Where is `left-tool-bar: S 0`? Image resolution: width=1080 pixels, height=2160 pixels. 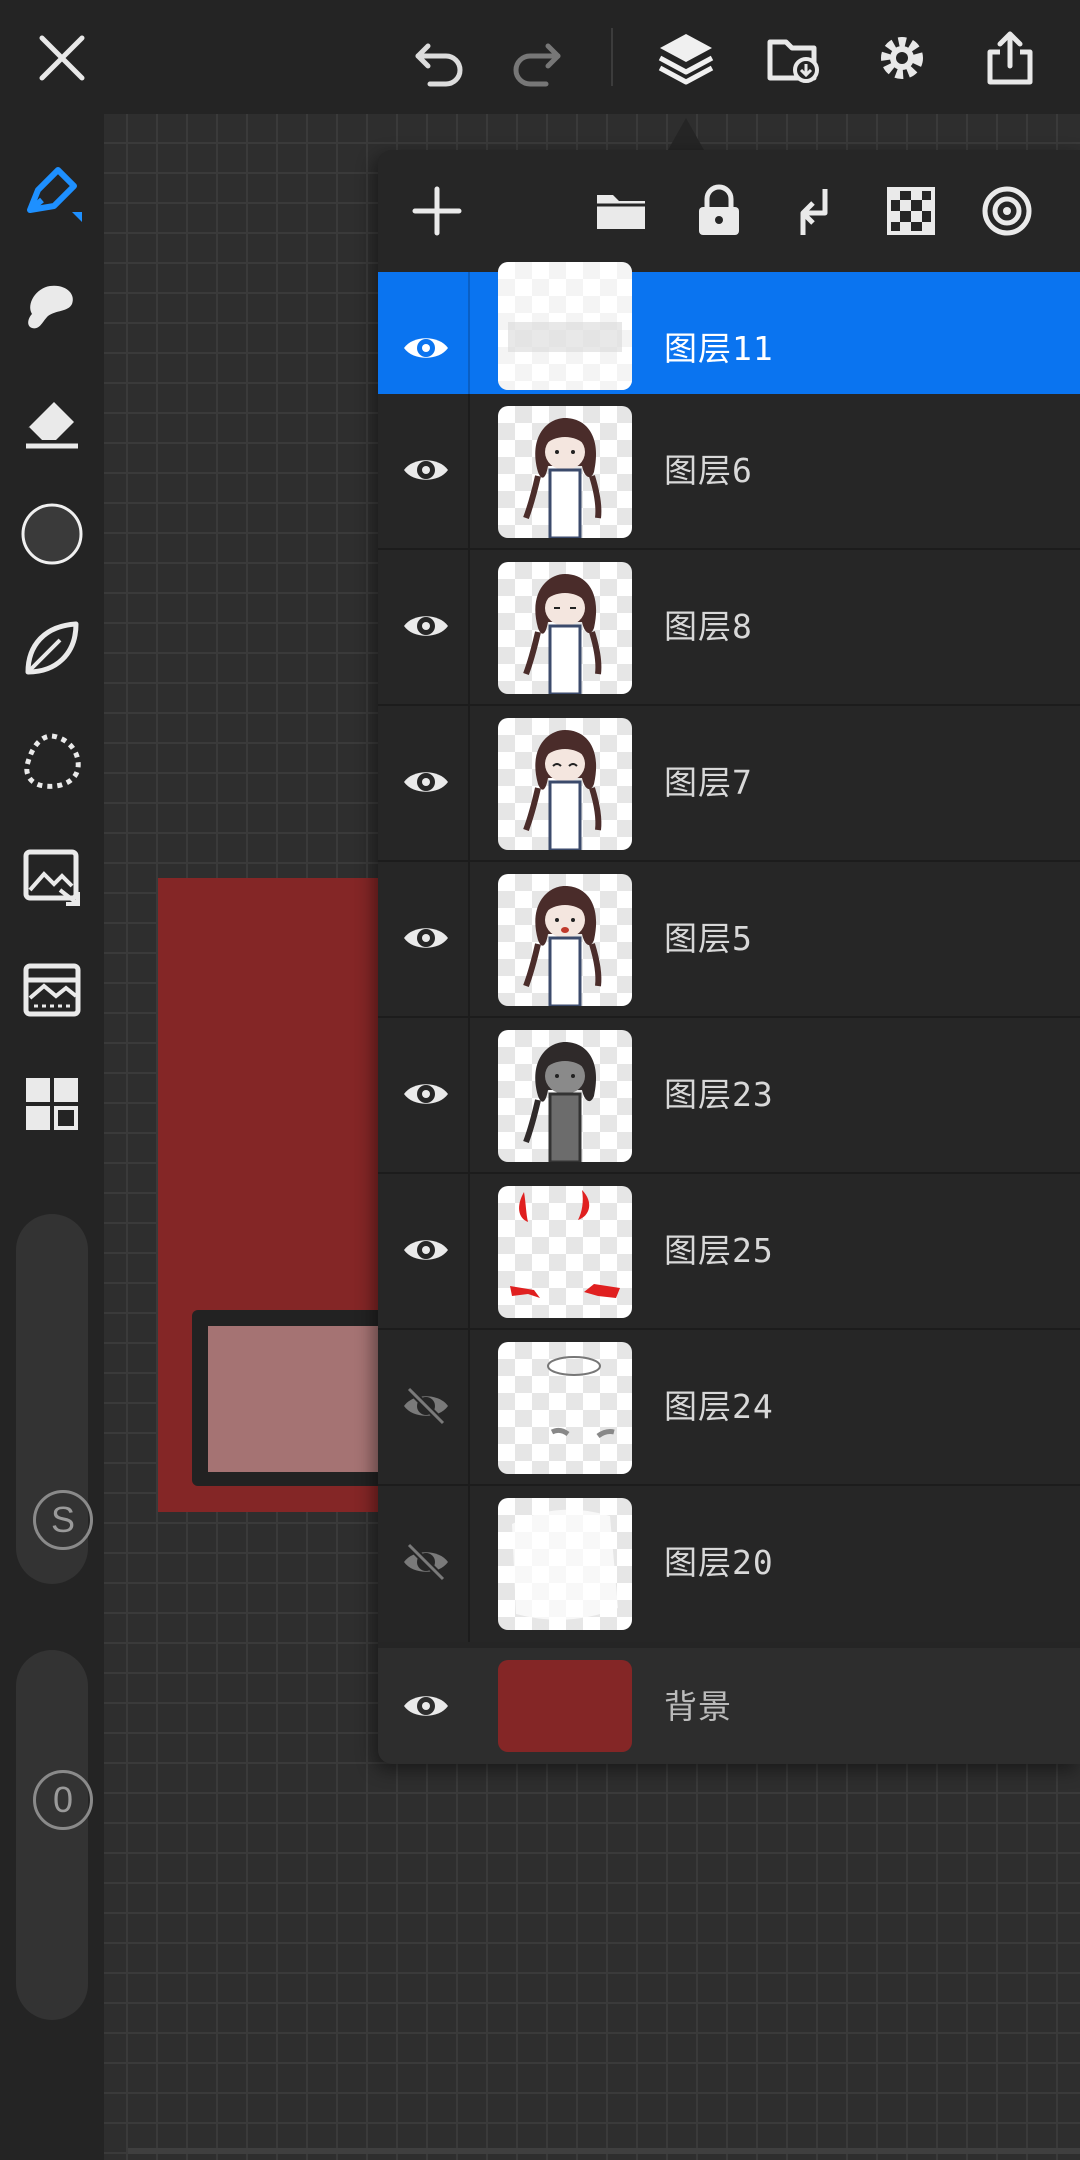 left-tool-bar: S 0 is located at coordinates (52, 1137).